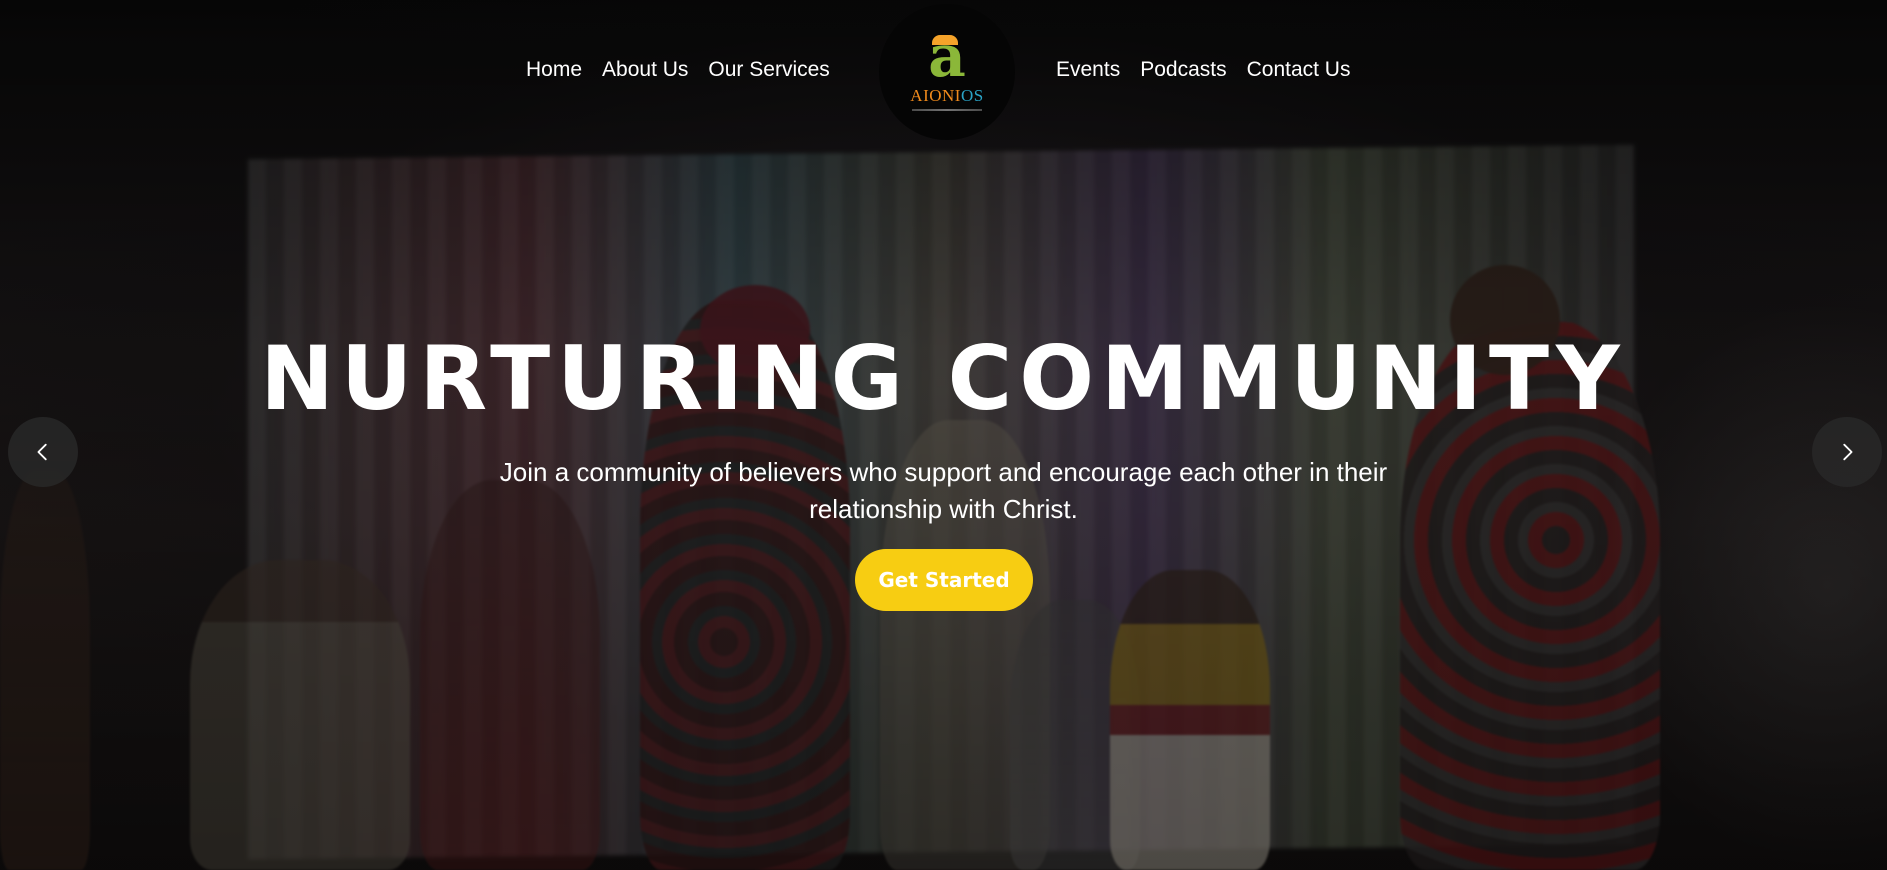  What do you see at coordinates (947, 110) in the screenshot?
I see `logo-tagline` at bounding box center [947, 110].